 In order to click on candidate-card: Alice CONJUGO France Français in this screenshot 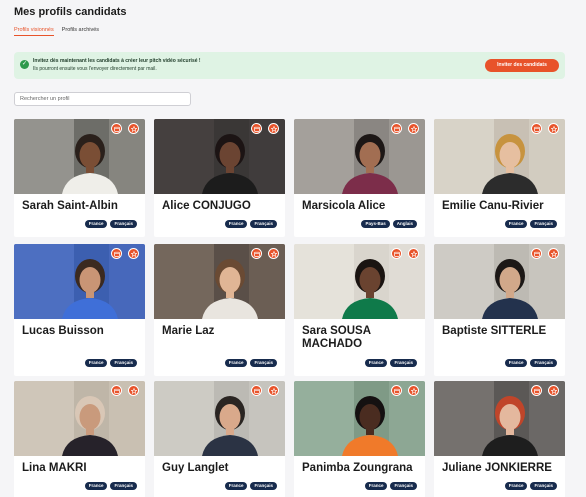, I will do `click(219, 178)`.